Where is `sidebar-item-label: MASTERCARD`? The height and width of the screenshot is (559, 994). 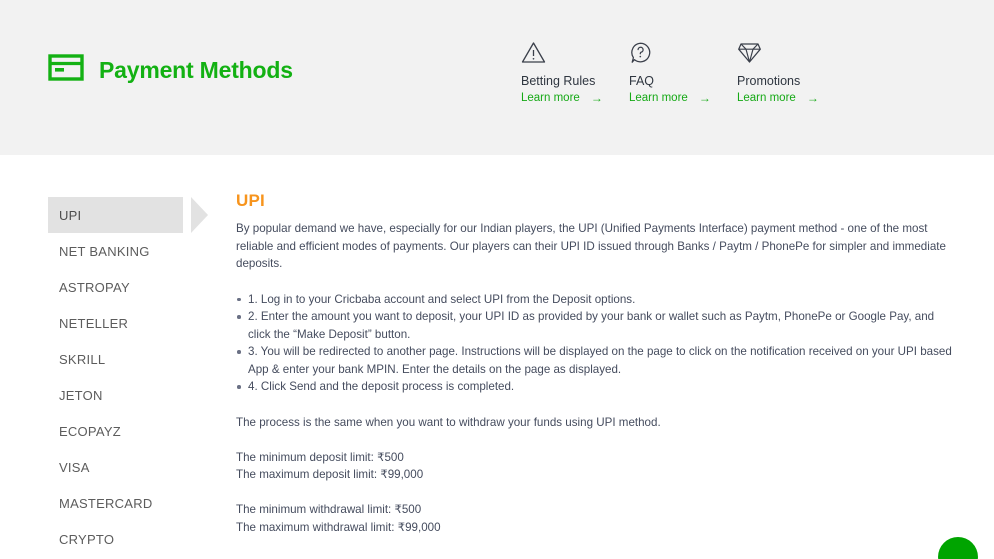 sidebar-item-label: MASTERCARD is located at coordinates (106, 503).